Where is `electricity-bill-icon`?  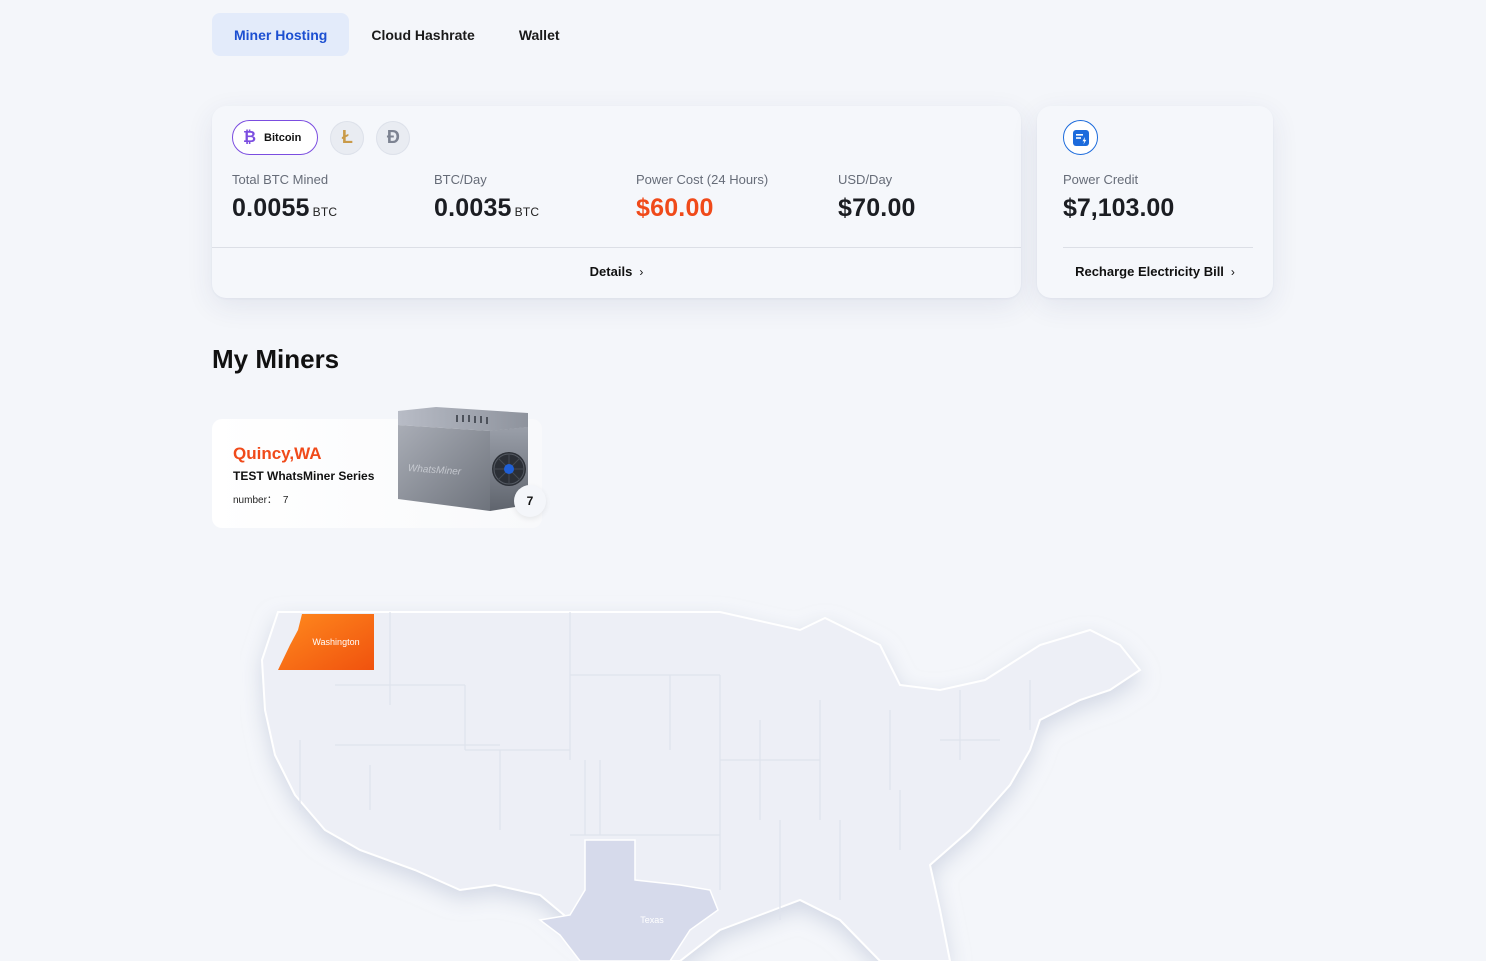 electricity-bill-icon is located at coordinates (1080, 137).